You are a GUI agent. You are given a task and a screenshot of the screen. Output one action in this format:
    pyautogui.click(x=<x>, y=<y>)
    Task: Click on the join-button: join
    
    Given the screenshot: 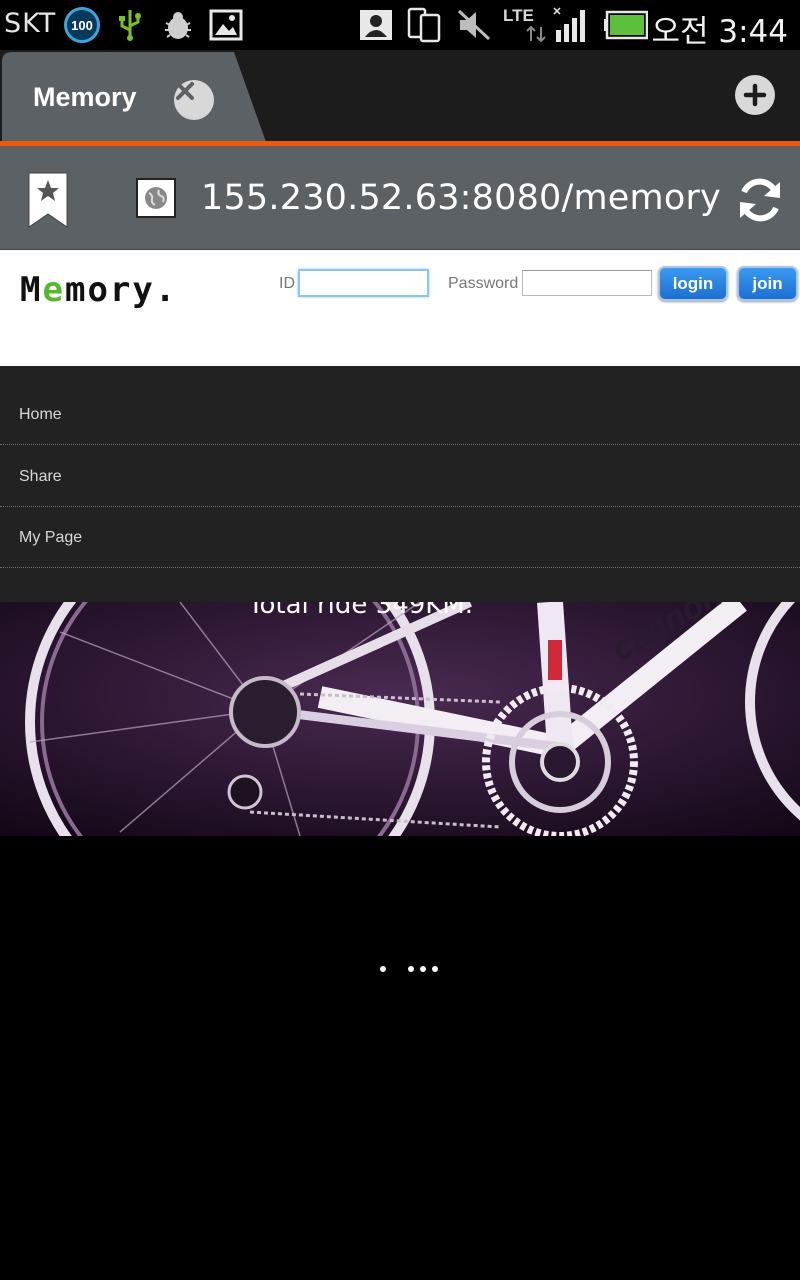 What is the action you would take?
    pyautogui.click(x=767, y=283)
    